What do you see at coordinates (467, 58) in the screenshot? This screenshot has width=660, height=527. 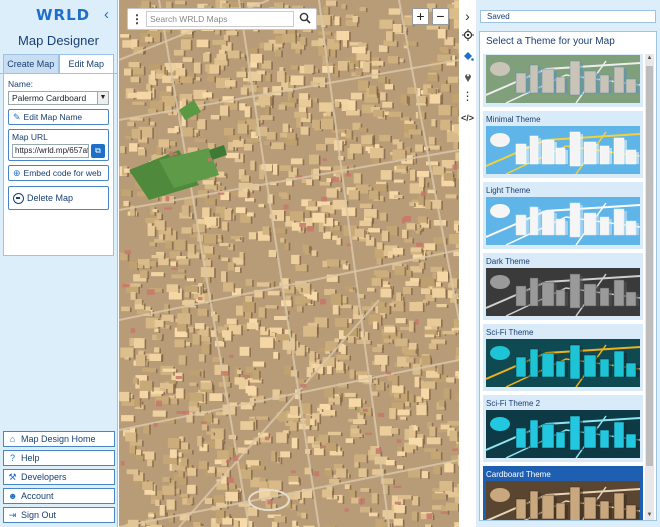 I see `paint-bucket-icon` at bounding box center [467, 58].